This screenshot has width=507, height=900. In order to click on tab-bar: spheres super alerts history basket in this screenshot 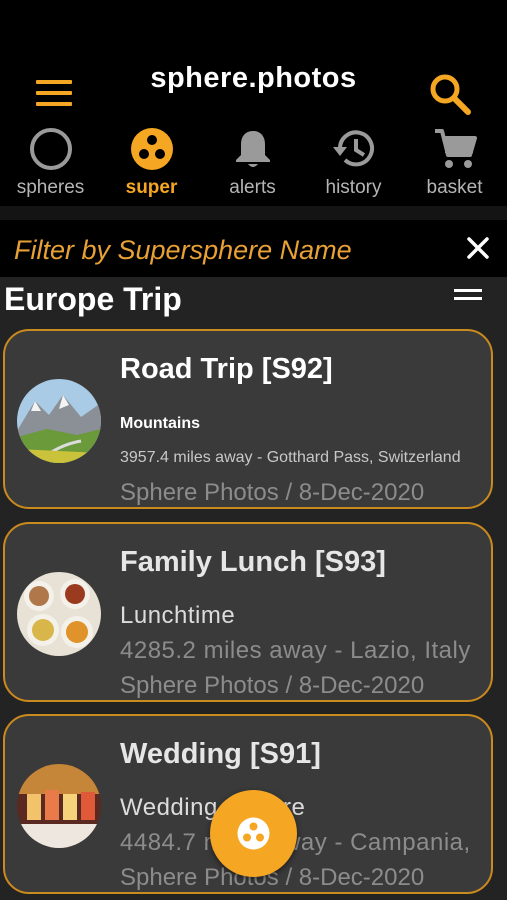, I will do `click(253, 164)`.